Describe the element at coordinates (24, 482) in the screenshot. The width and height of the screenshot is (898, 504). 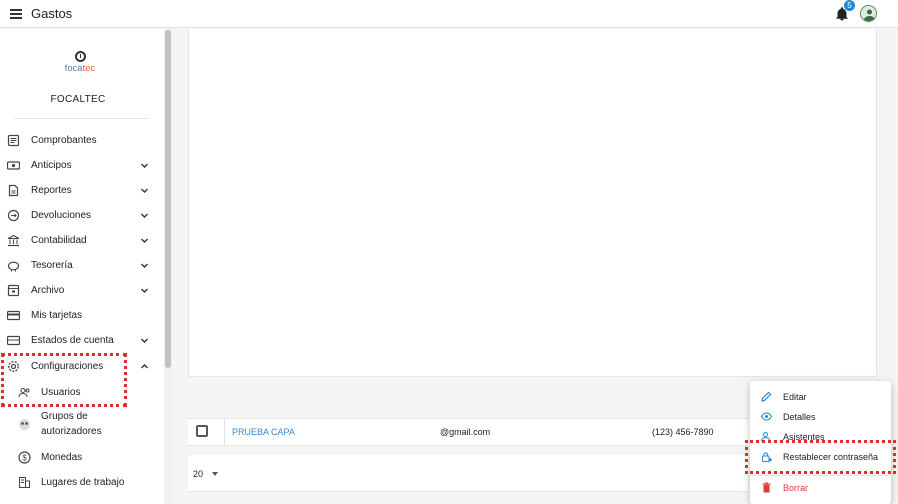
I see `building-icon` at that location.